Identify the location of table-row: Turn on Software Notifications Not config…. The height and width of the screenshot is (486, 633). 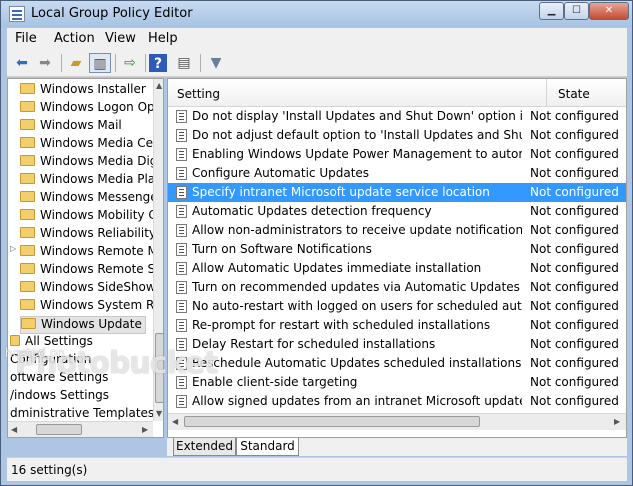
(397, 249).